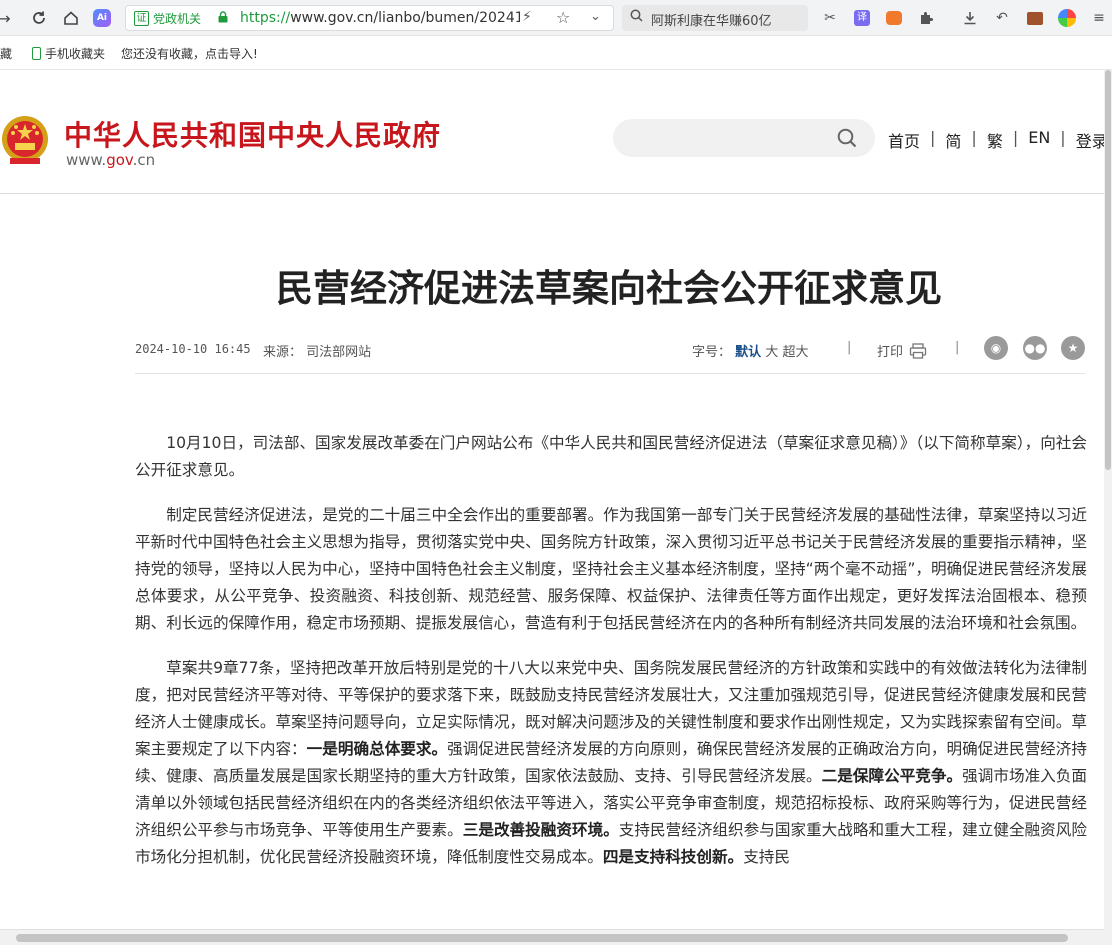 Image resolution: width=1112 pixels, height=945 pixels. Describe the element at coordinates (711, 21) in the screenshot. I see `search-query: 阿斯利康在华赚60亿` at that location.